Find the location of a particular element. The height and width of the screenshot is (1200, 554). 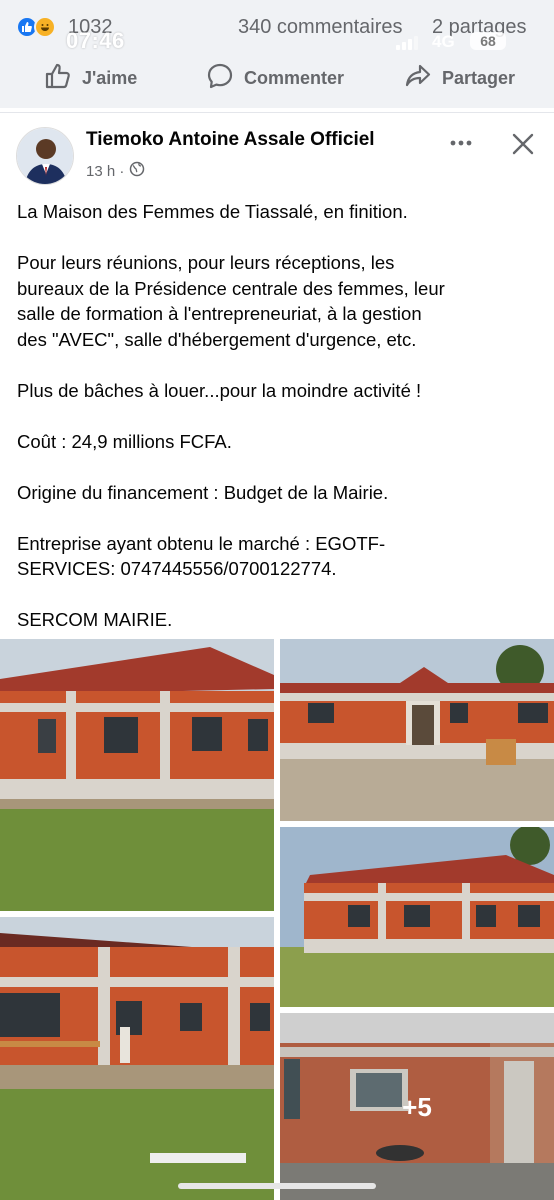

post-meta: 13 h · is located at coordinates (115, 171).